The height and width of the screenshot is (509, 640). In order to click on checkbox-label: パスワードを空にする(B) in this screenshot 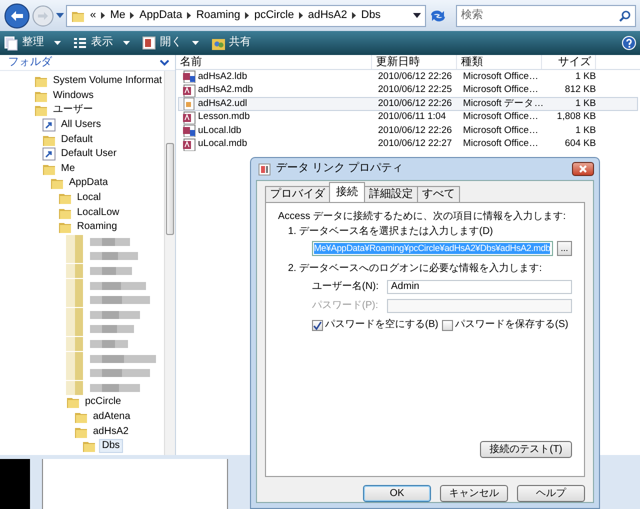, I will do `click(381, 325)`.